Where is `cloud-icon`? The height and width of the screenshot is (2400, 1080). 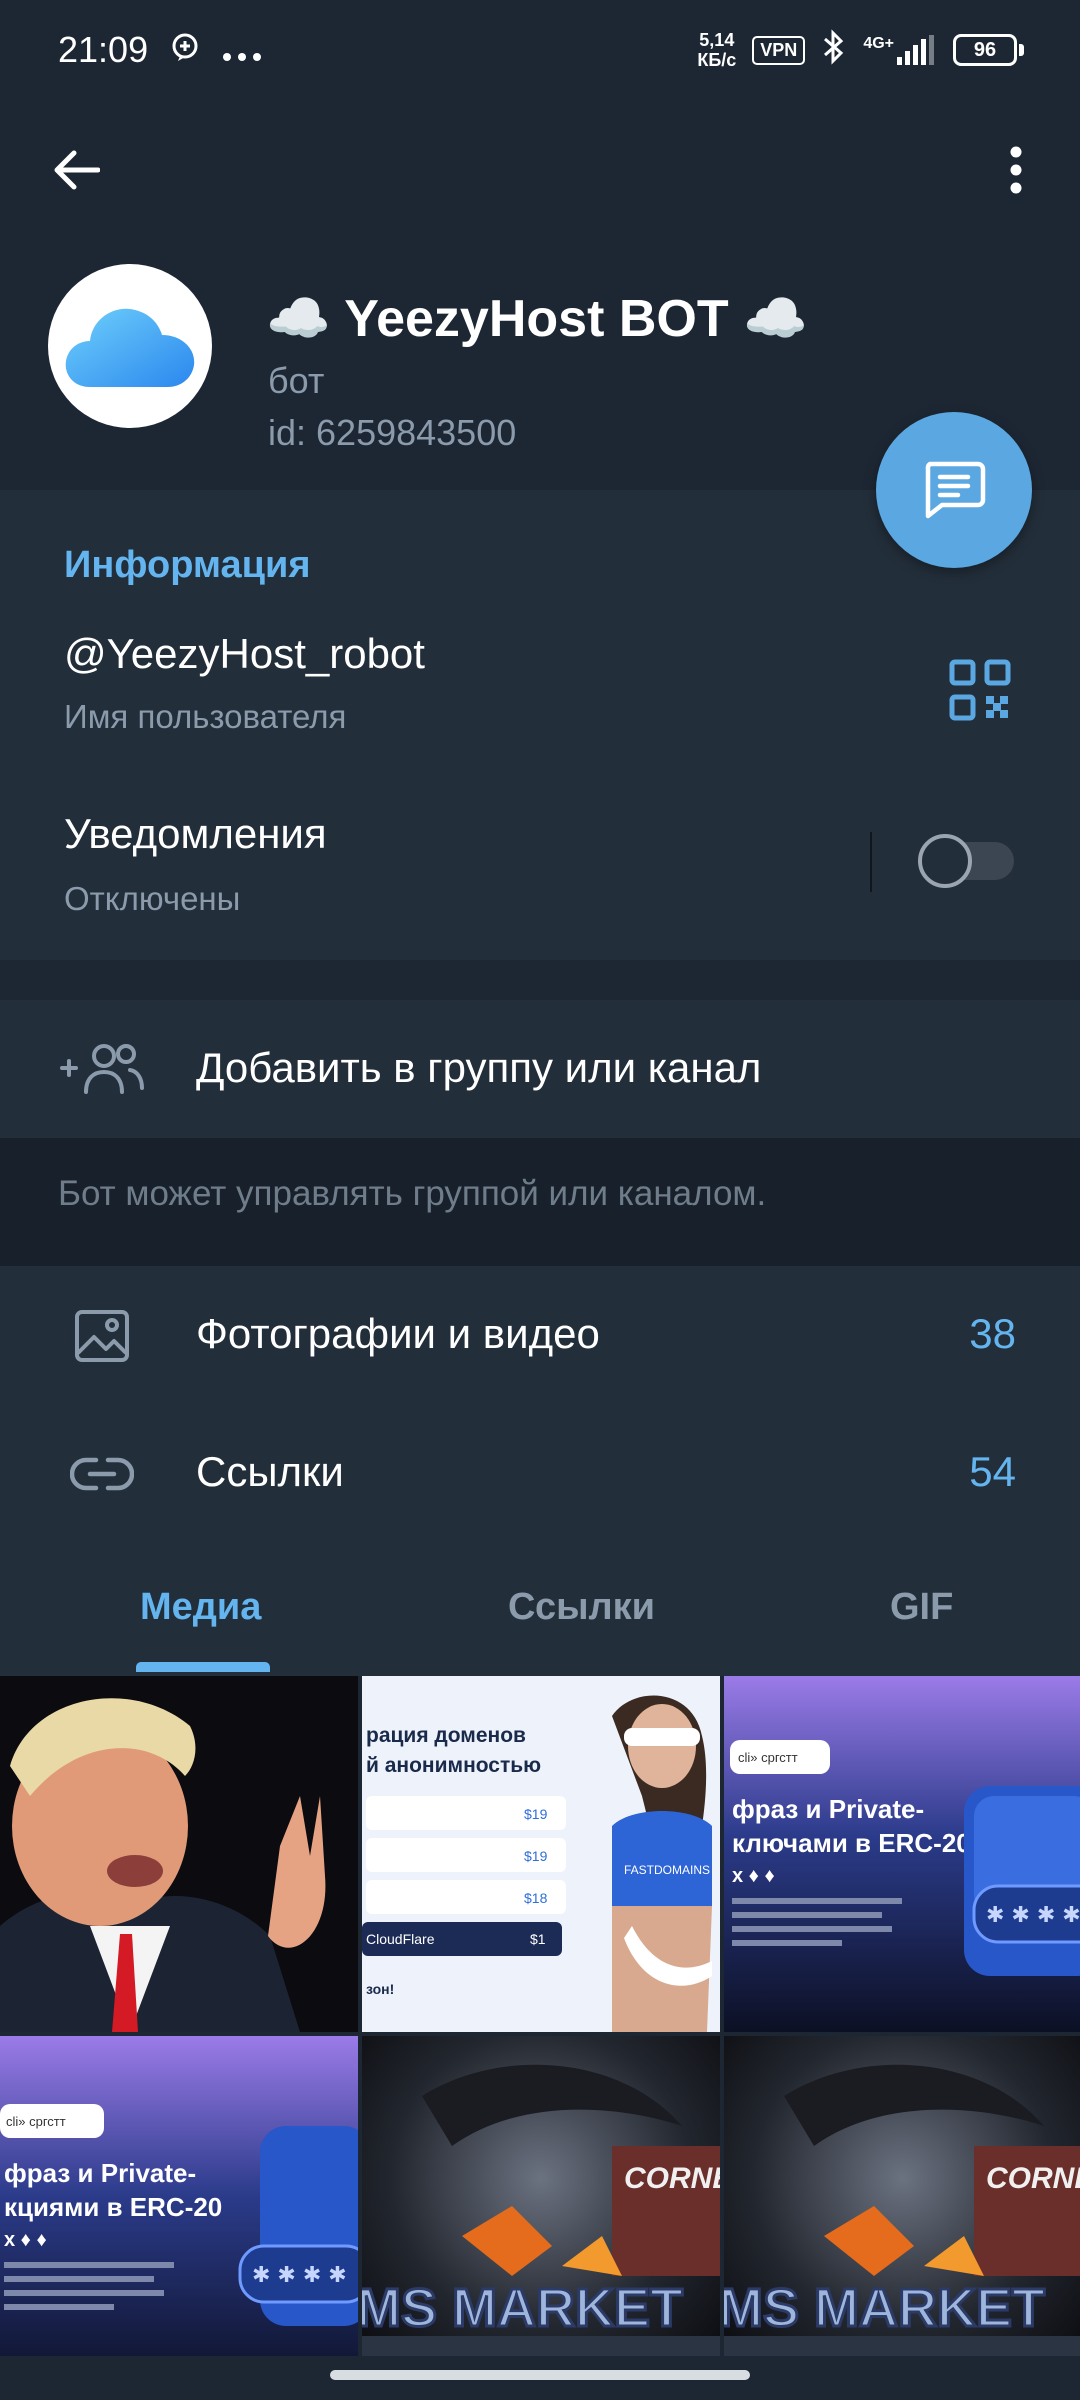 cloud-icon is located at coordinates (130, 347).